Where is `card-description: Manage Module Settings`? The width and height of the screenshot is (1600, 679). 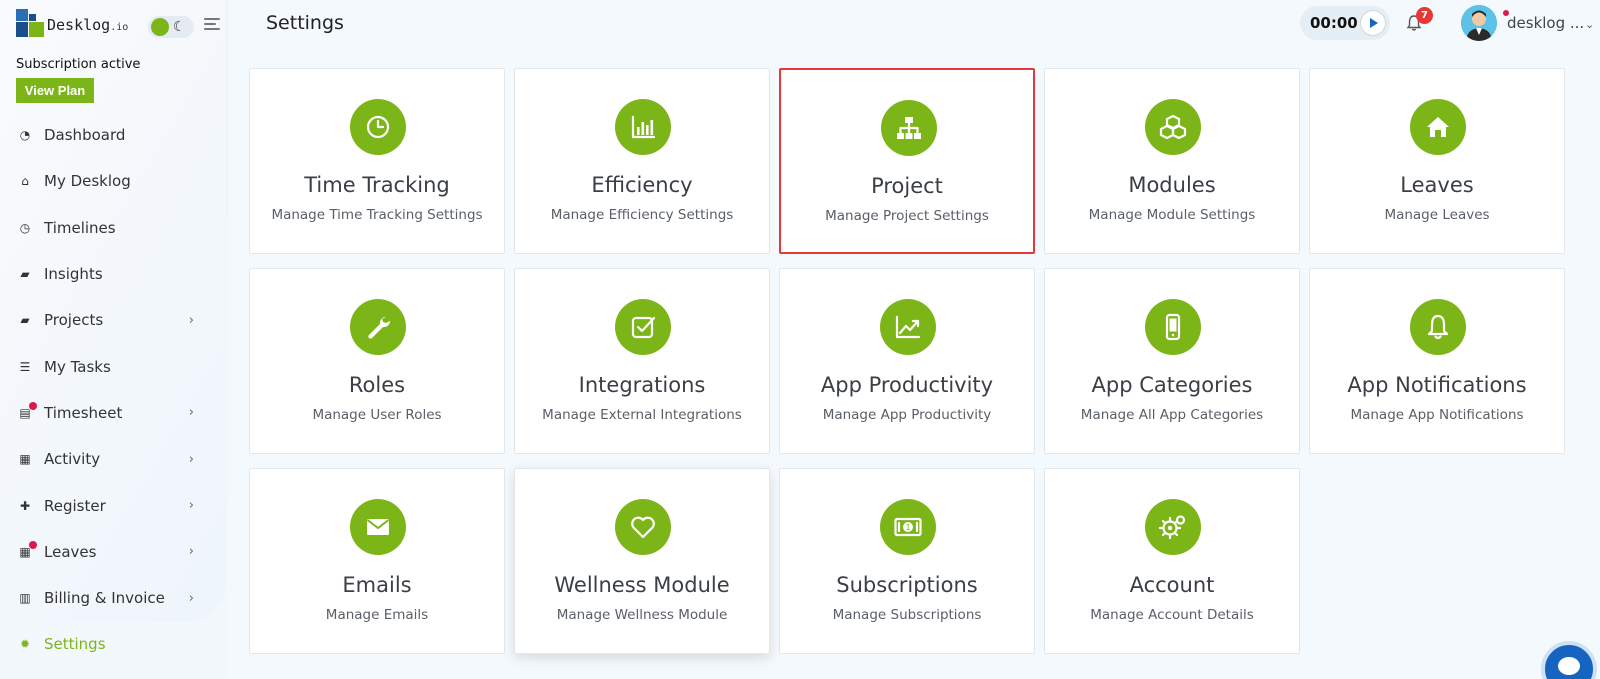
card-description: Manage Module Settings is located at coordinates (1172, 215).